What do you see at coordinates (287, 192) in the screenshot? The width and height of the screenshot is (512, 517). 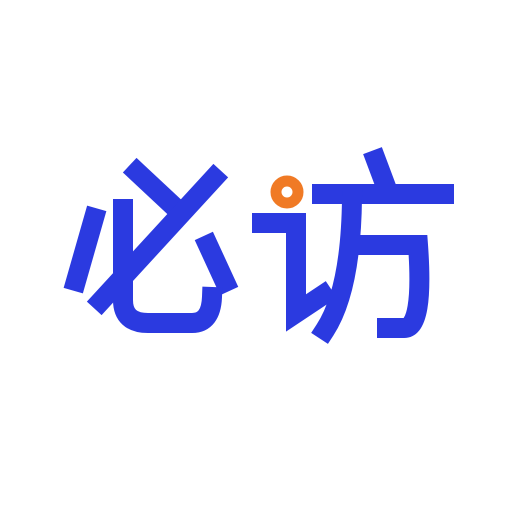 I see `accent-ring` at bounding box center [287, 192].